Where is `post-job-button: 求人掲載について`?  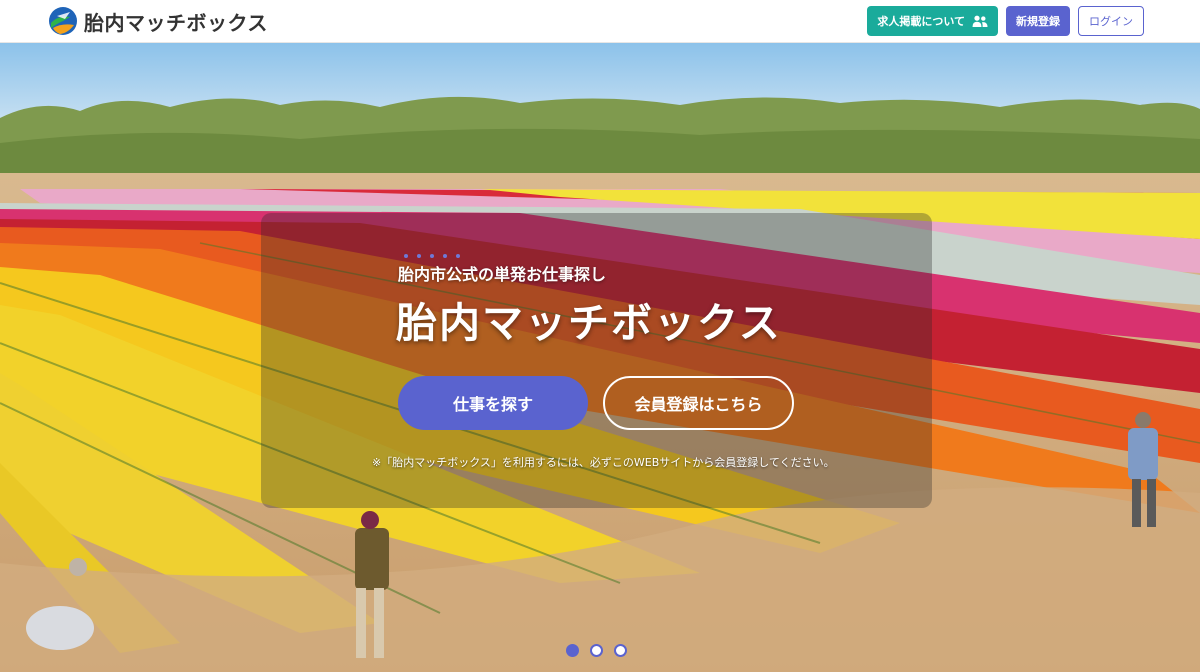
post-job-button: 求人掲載について is located at coordinates (932, 21).